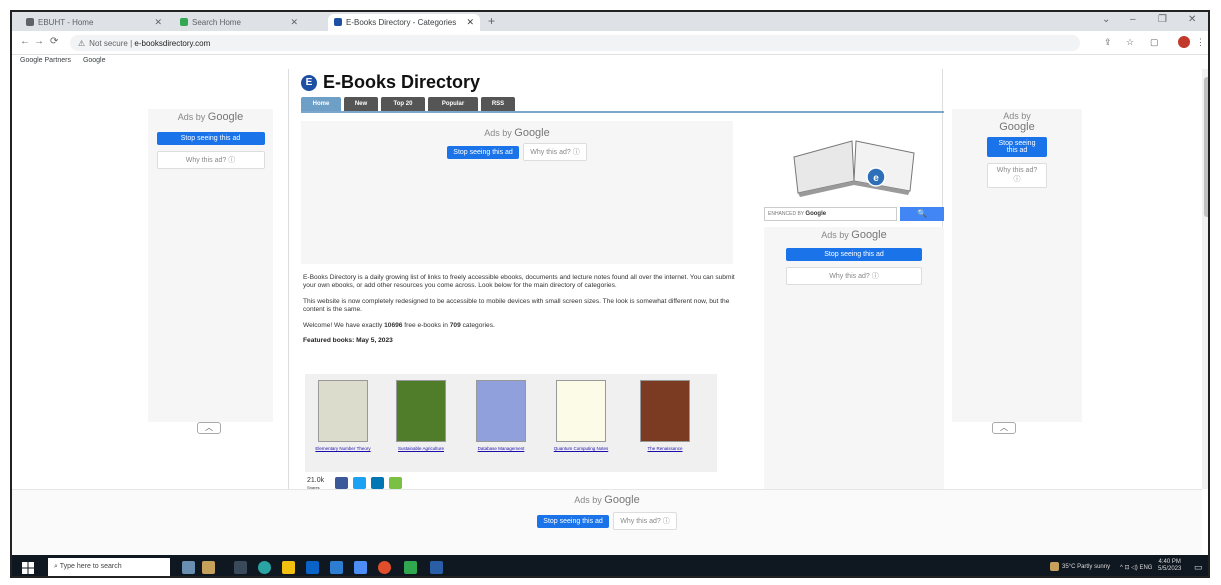 The height and width of the screenshot is (585, 1221). What do you see at coordinates (501, 448) in the screenshot?
I see `book-link: Database Management` at bounding box center [501, 448].